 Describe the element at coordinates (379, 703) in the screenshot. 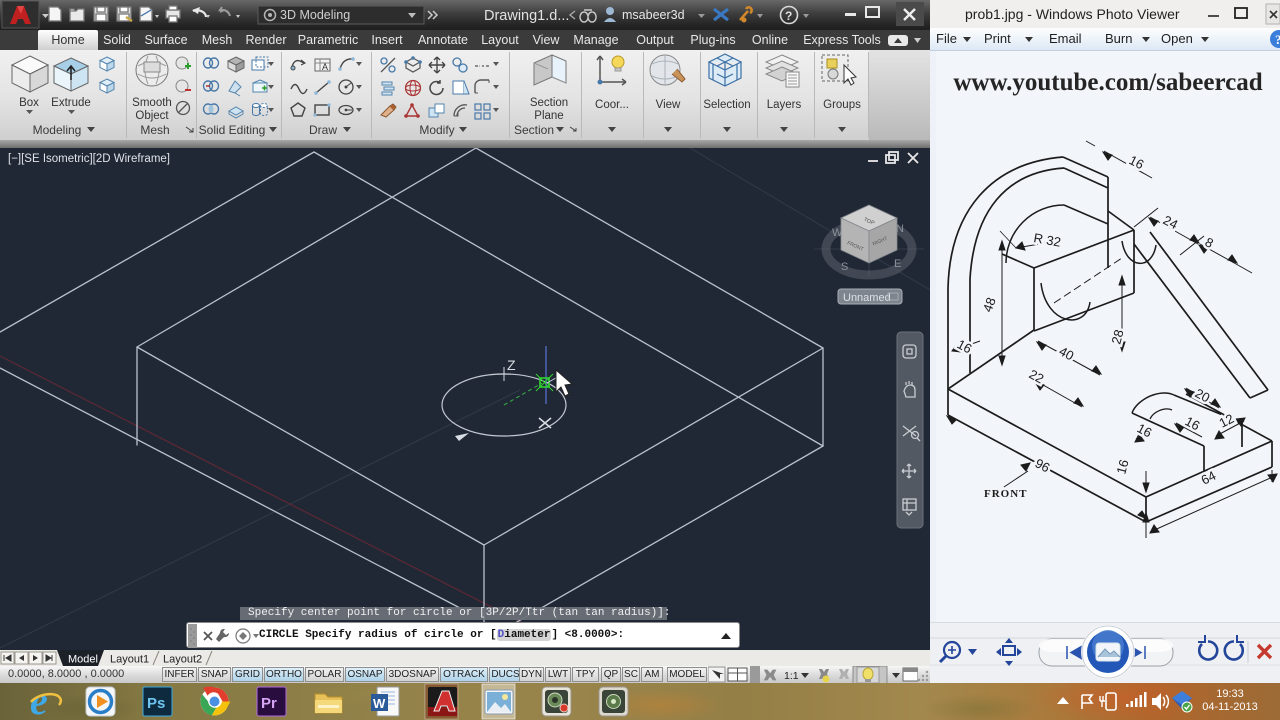

I see `svg-text: W` at that location.